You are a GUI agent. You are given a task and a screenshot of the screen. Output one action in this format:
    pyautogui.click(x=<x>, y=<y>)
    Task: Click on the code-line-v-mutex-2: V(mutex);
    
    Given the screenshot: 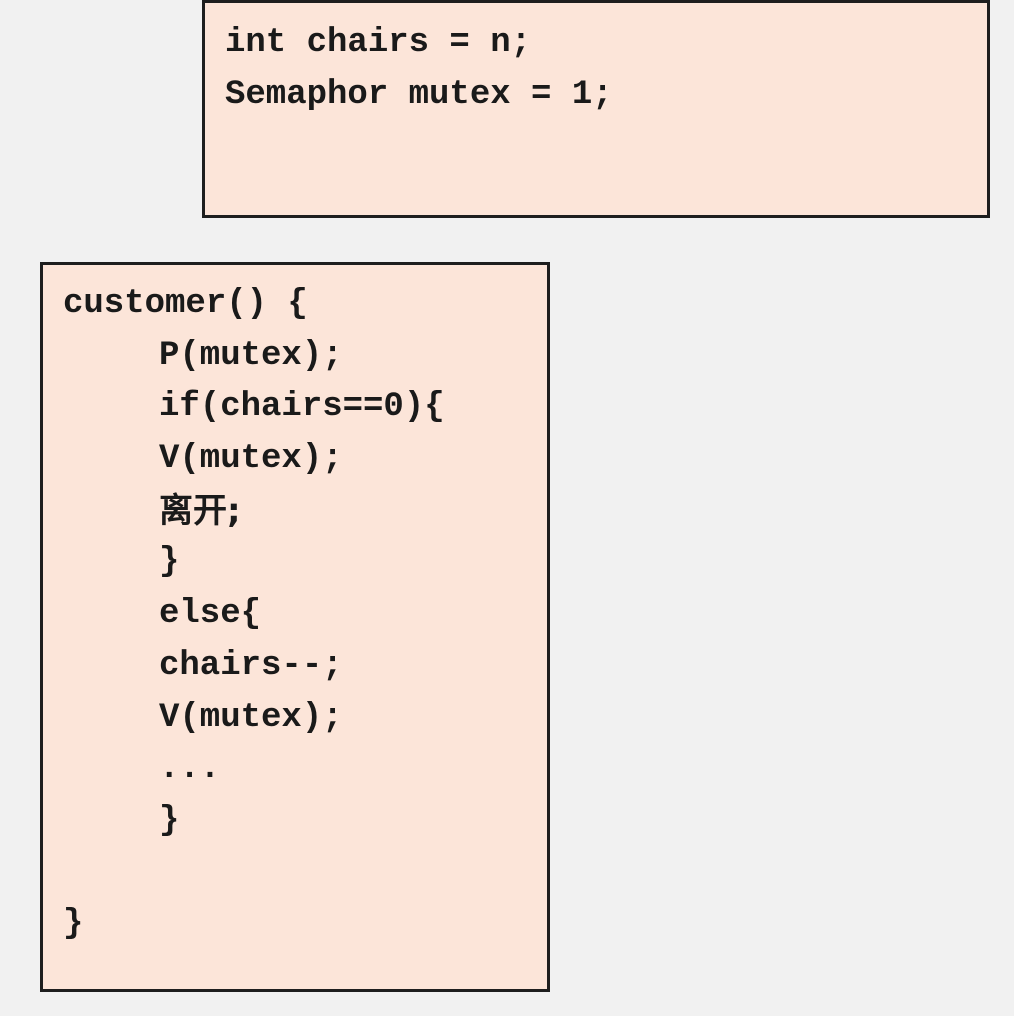 What is the action you would take?
    pyautogui.click(x=251, y=717)
    